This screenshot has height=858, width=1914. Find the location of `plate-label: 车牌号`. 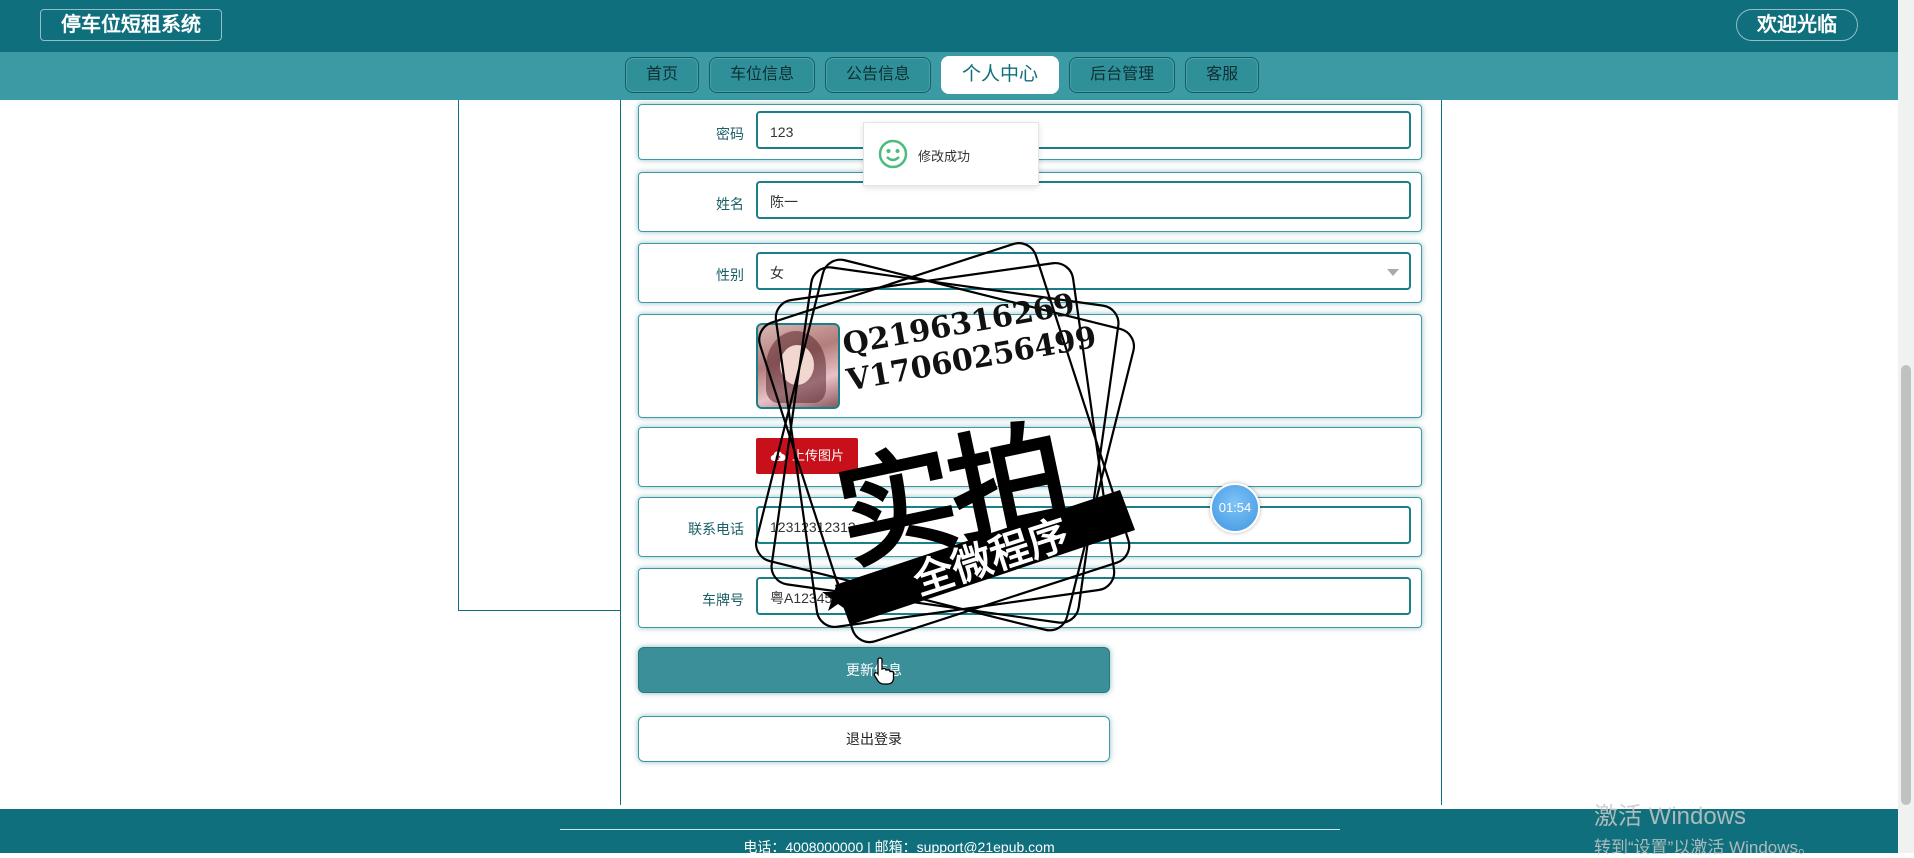

plate-label: 车牌号 is located at coordinates (723, 600).